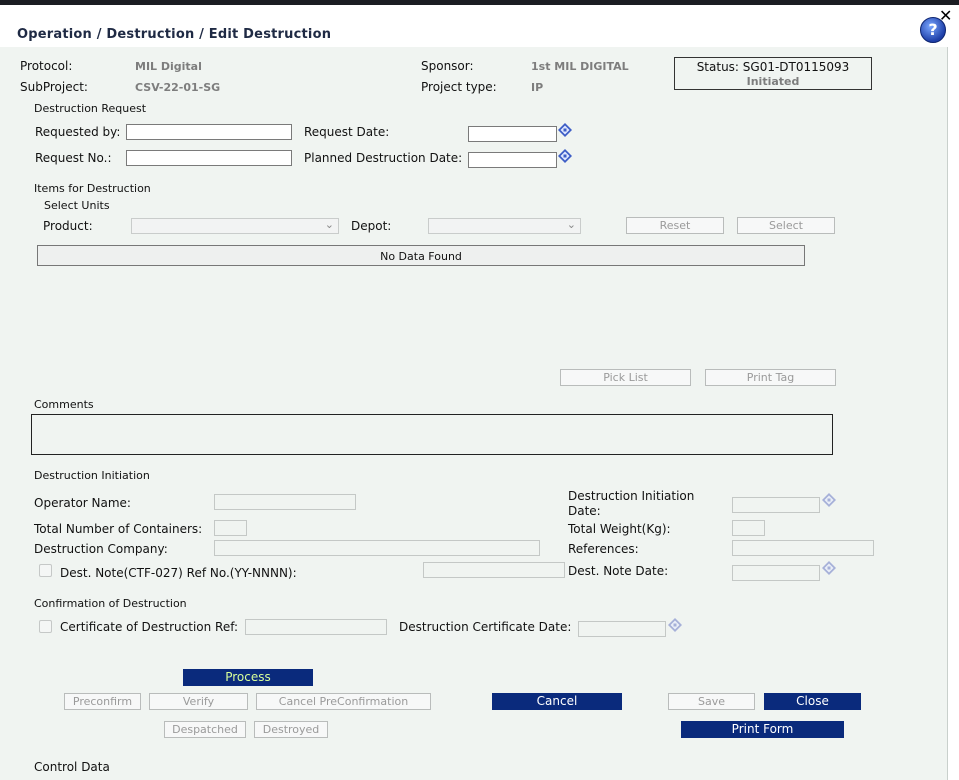  What do you see at coordinates (45, 570) in the screenshot?
I see `dest-note-checkbox` at bounding box center [45, 570].